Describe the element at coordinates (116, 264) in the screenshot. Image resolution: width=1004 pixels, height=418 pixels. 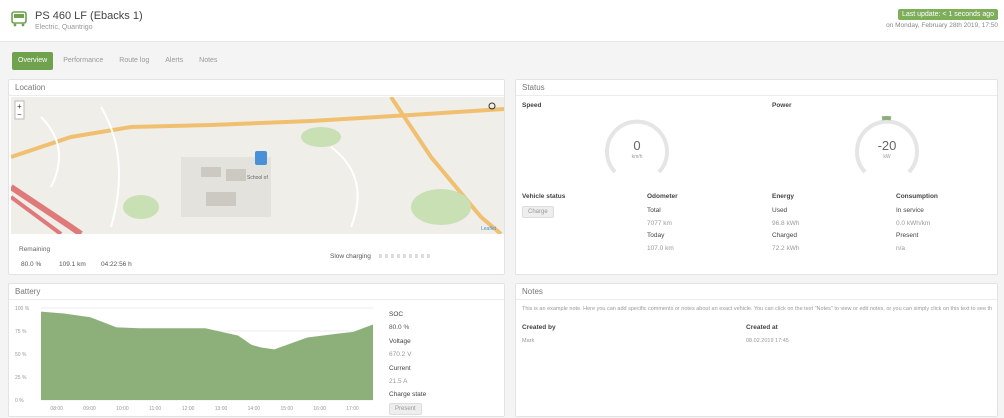
I see `remaining-time: 04:22:56 h` at that location.